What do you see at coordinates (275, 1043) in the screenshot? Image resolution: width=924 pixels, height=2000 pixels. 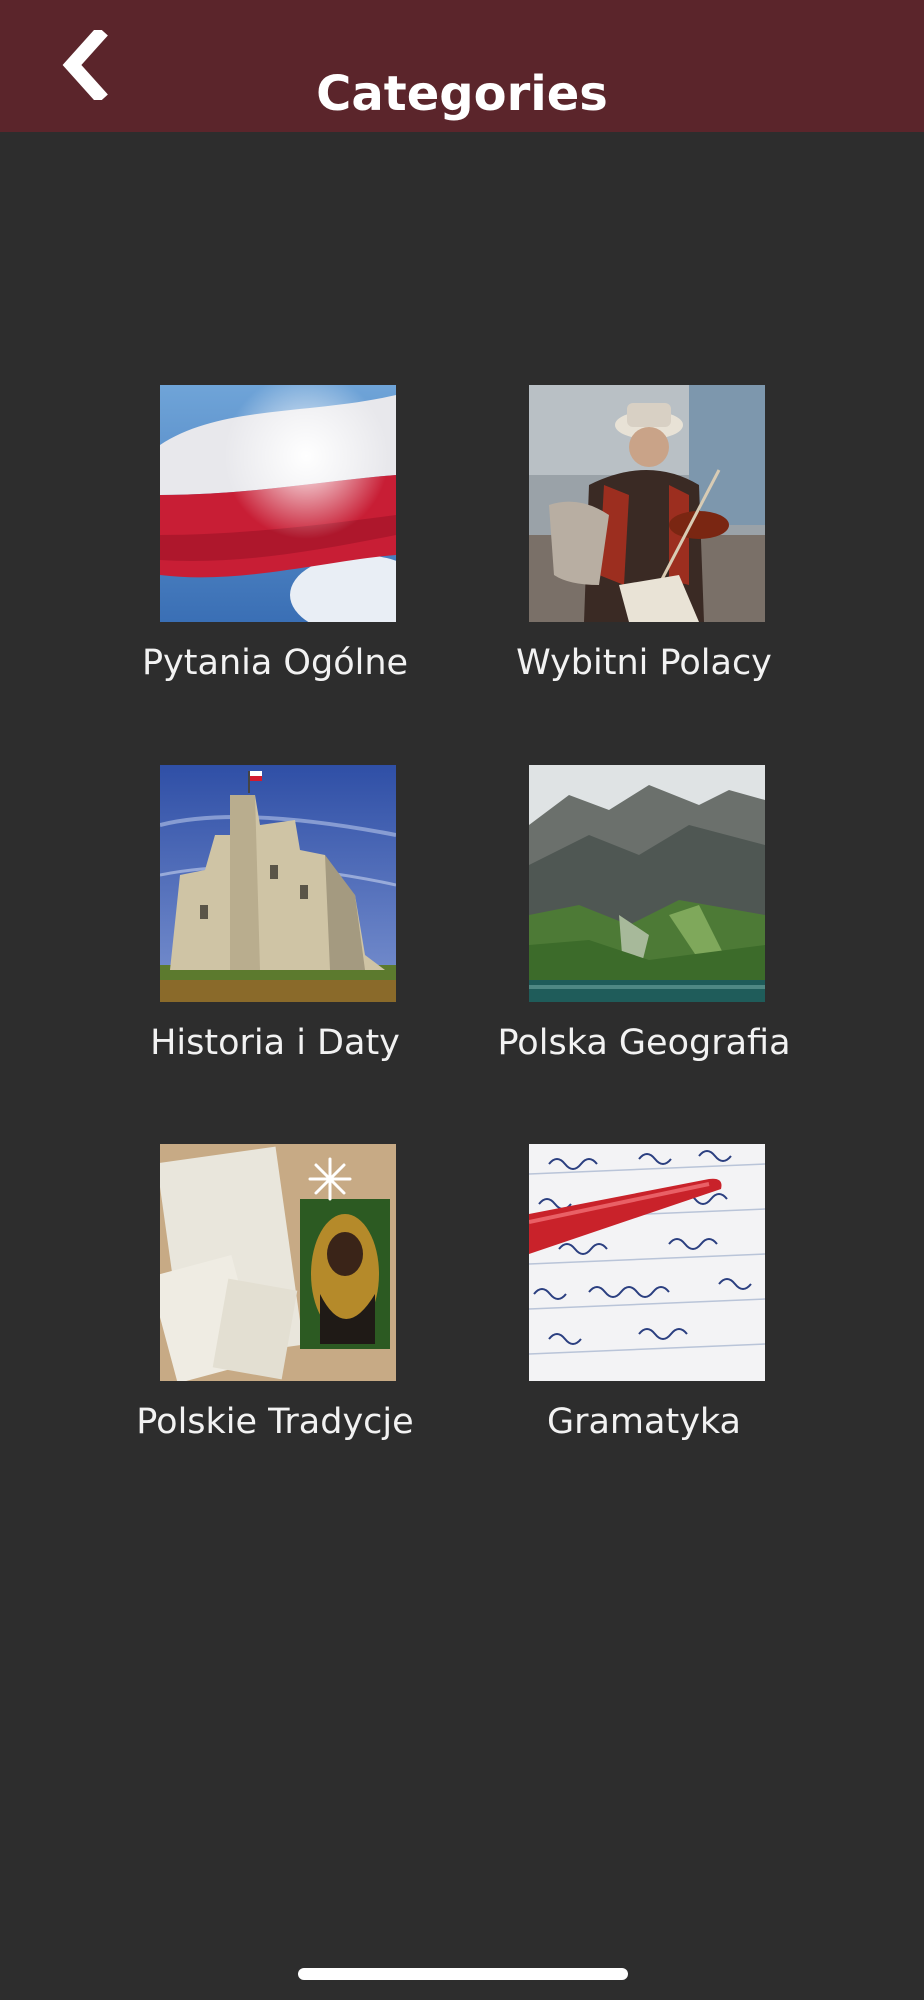 I see `category-label: Historia i Daty` at bounding box center [275, 1043].